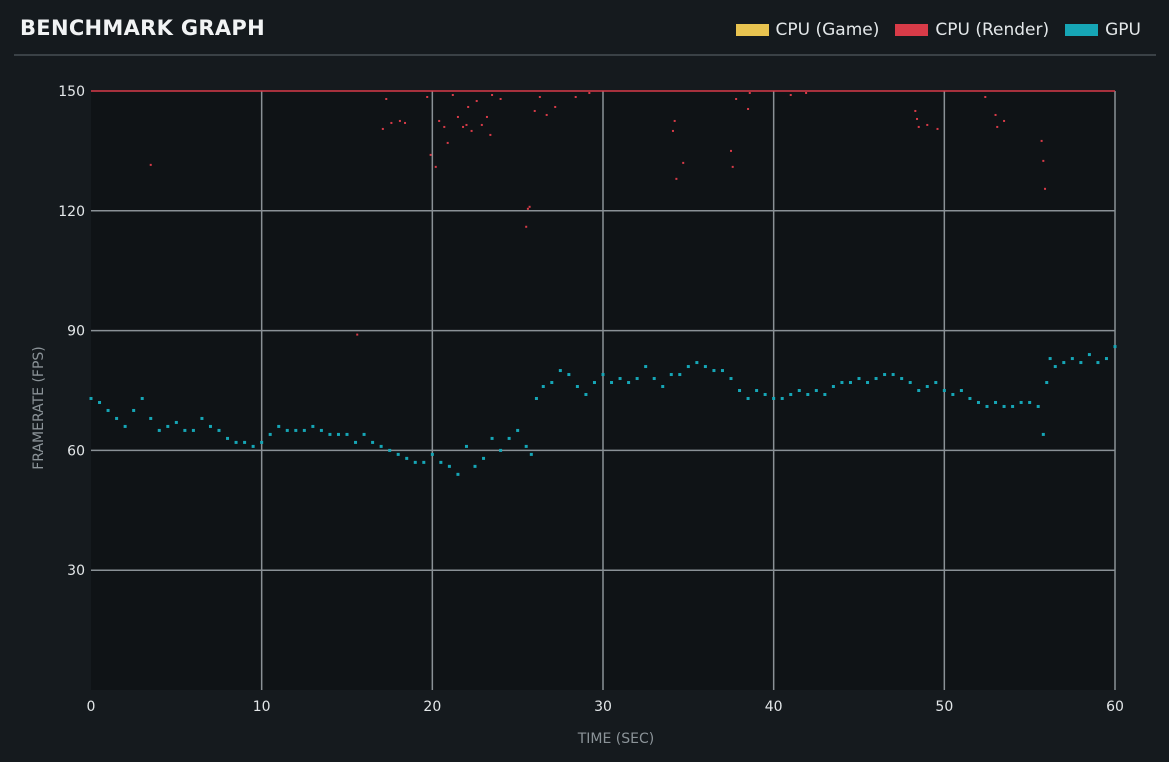 The width and height of the screenshot is (1169, 762). Describe the element at coordinates (774, 707) in the screenshot. I see `x-tick-label: 40` at that location.